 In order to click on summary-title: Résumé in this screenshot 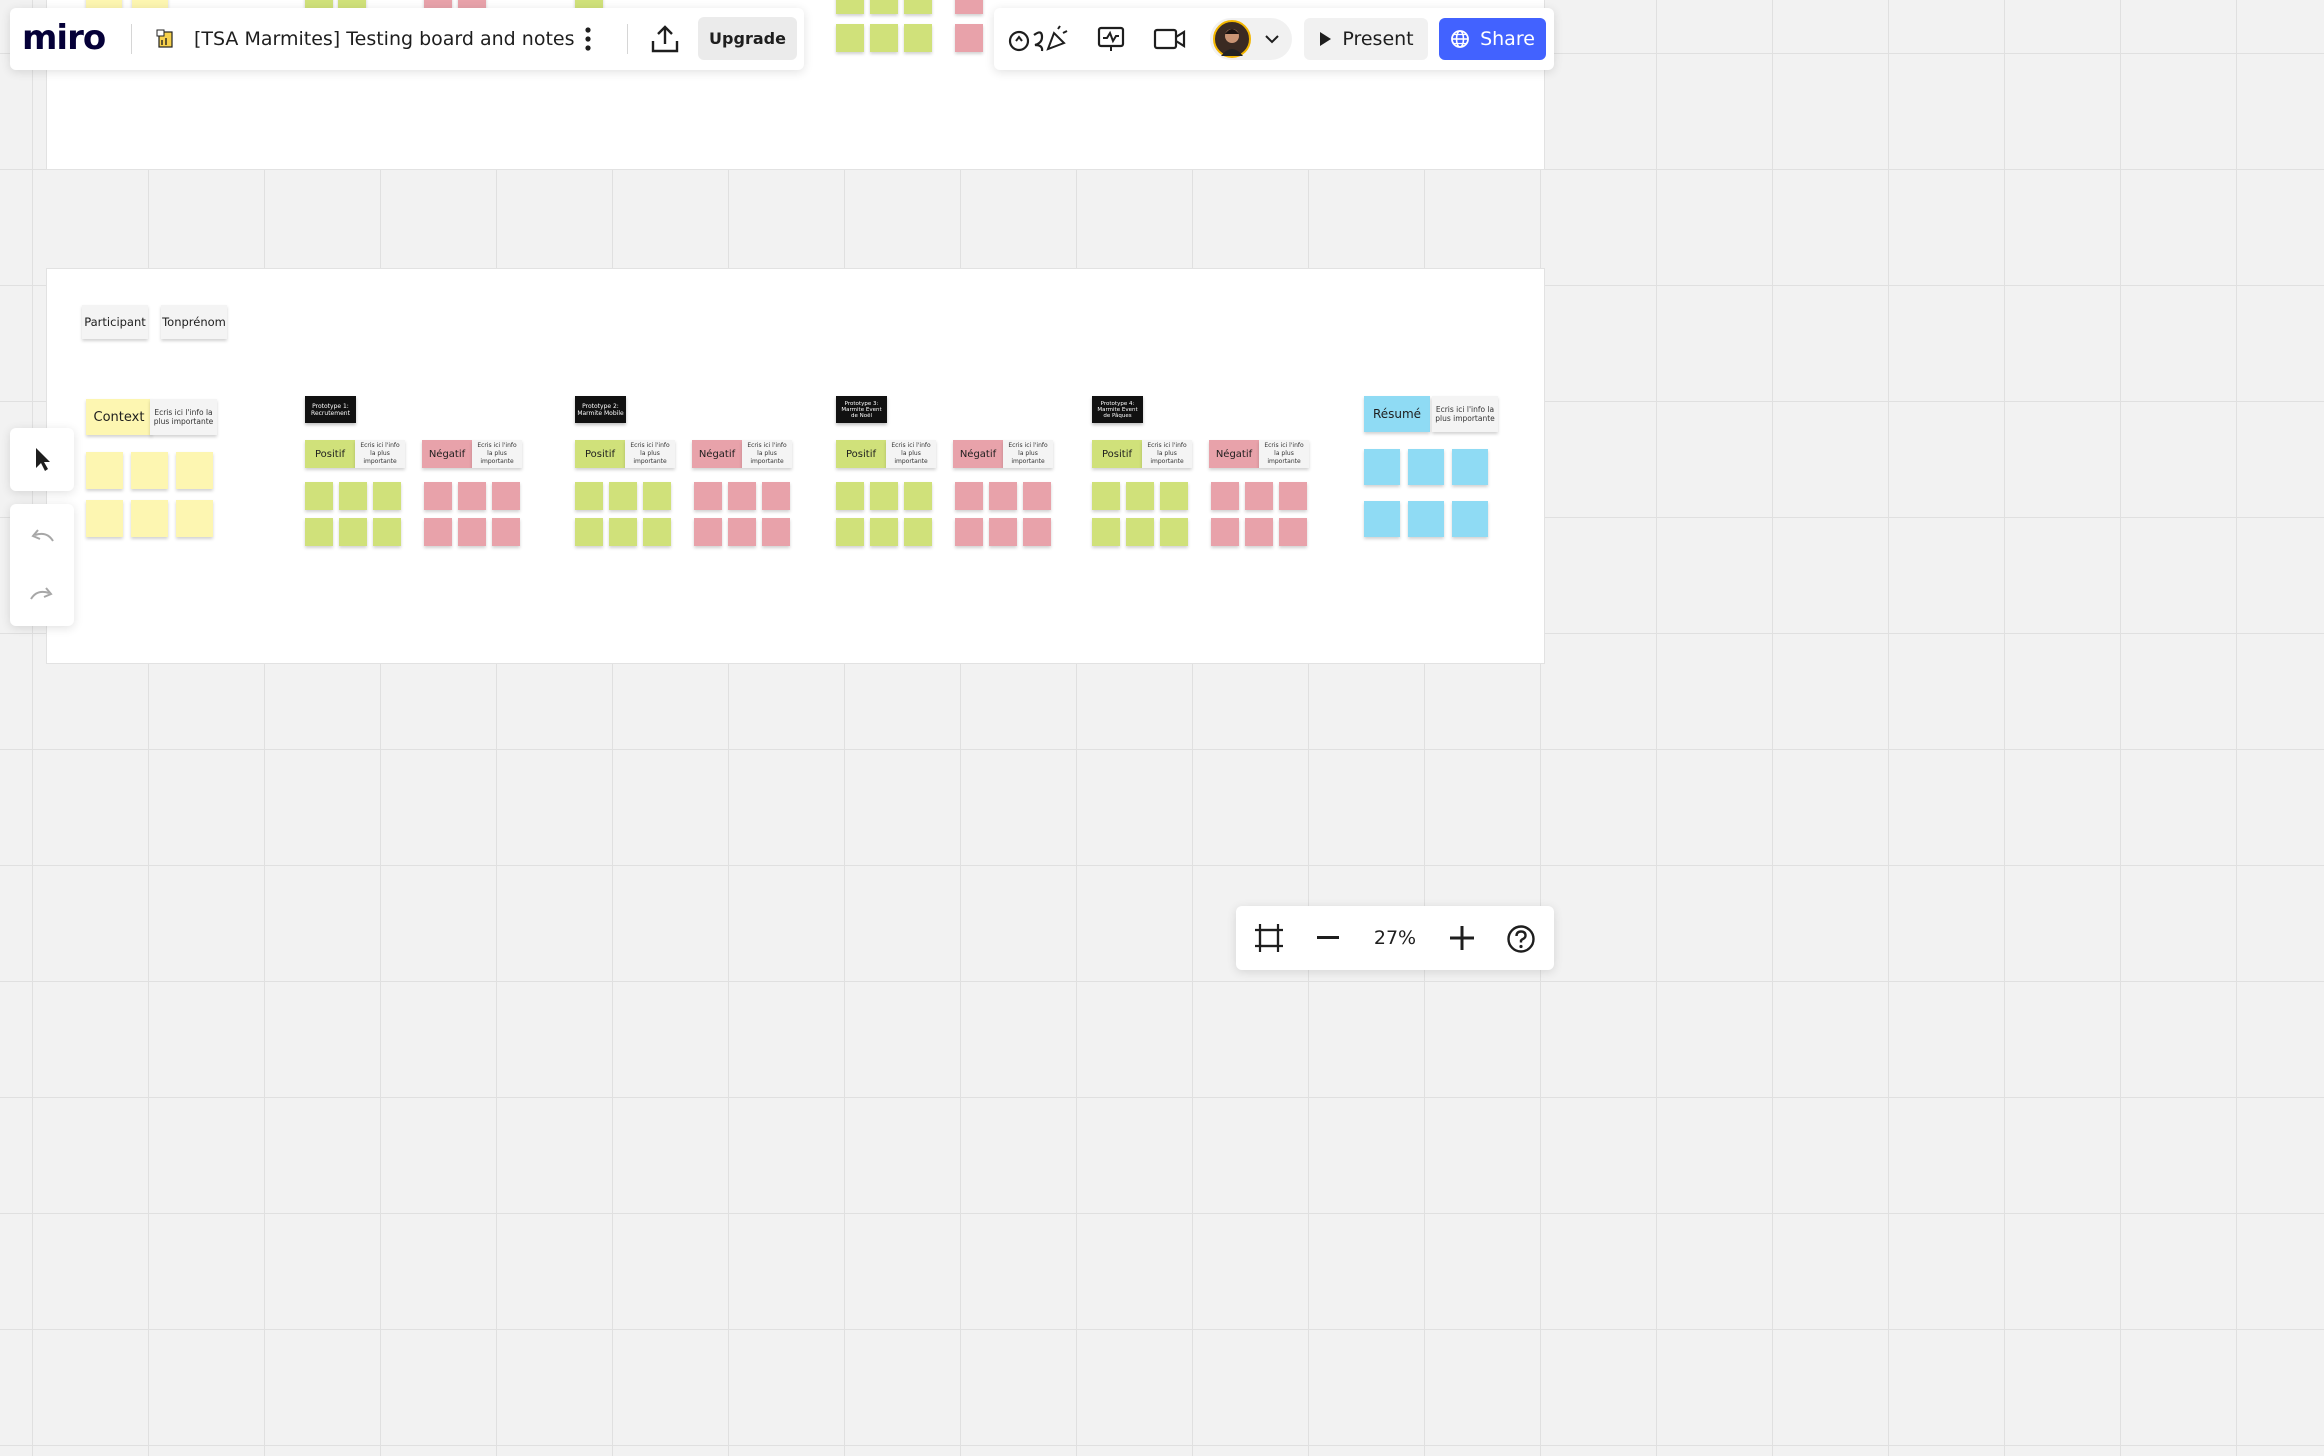, I will do `click(1397, 414)`.